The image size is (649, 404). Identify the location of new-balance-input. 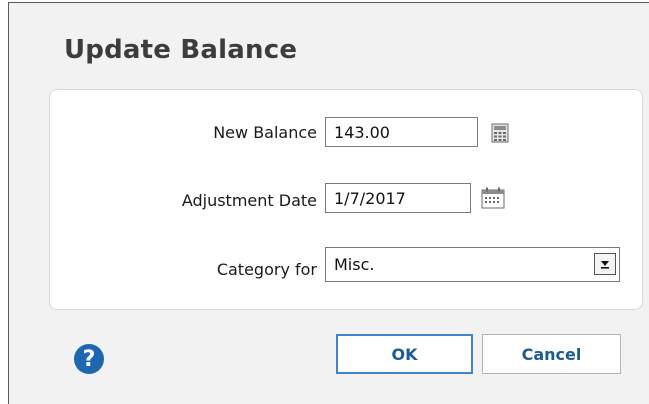
(401, 132).